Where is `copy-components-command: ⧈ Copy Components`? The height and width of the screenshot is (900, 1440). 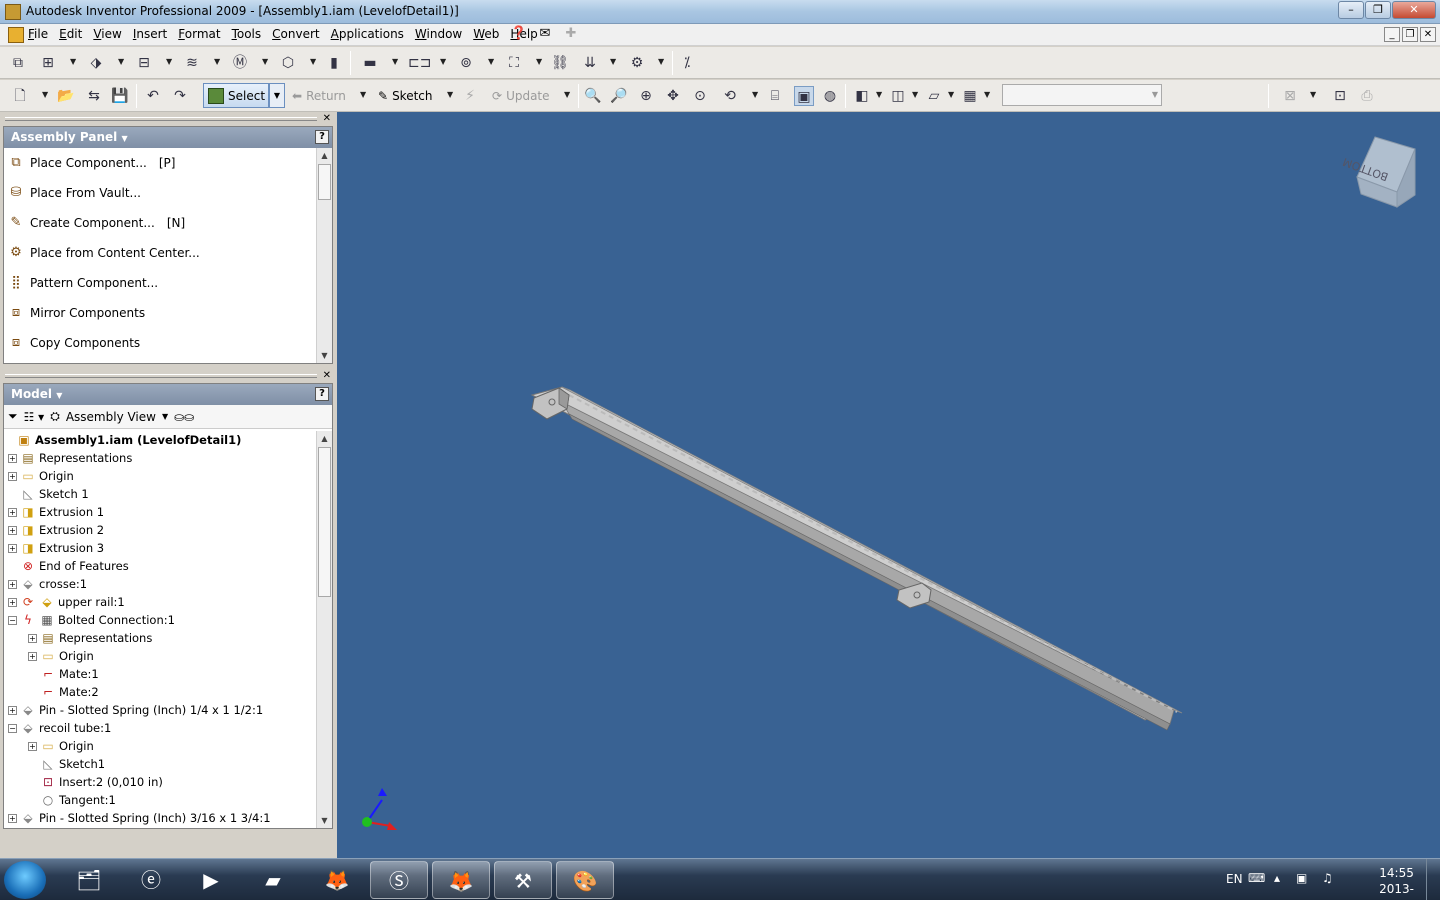
copy-components-command: ⧈ Copy Components is located at coordinates (160, 343).